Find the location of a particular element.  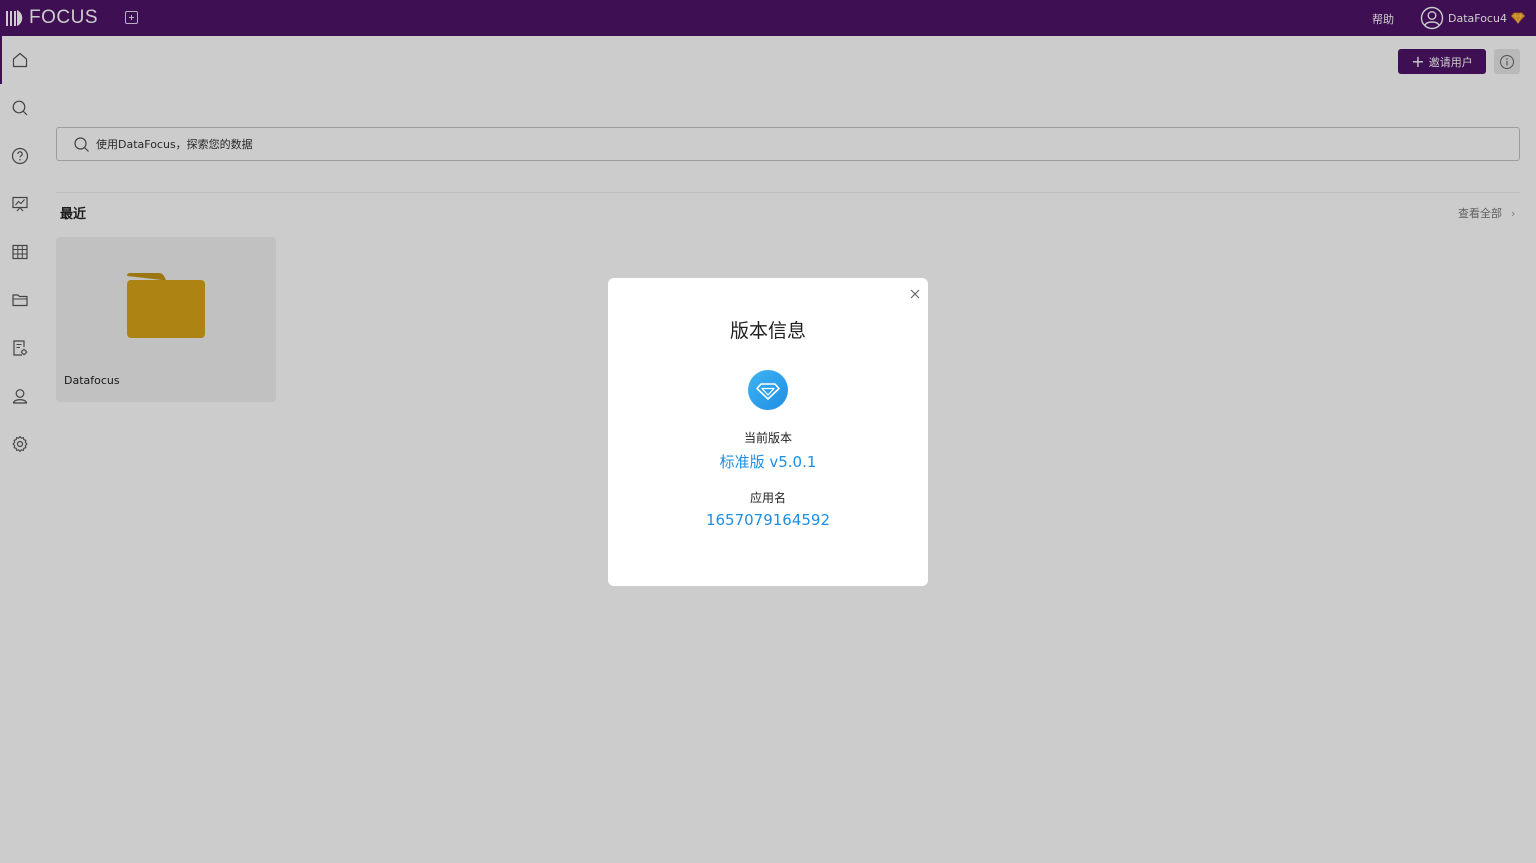

diamond-version-icon is located at coordinates (768, 390).